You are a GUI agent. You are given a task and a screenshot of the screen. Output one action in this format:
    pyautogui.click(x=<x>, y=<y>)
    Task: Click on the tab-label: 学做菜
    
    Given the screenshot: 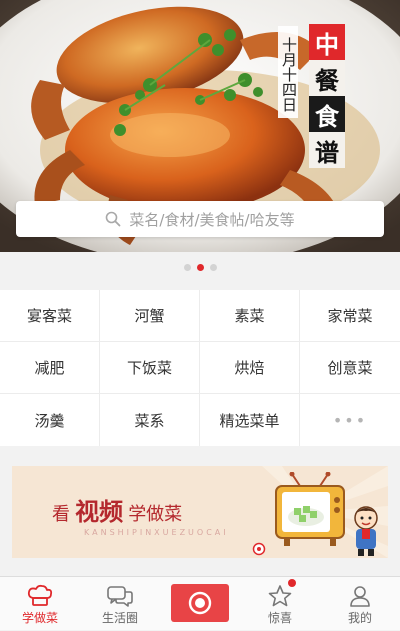 What is the action you would take?
    pyautogui.click(x=39, y=618)
    